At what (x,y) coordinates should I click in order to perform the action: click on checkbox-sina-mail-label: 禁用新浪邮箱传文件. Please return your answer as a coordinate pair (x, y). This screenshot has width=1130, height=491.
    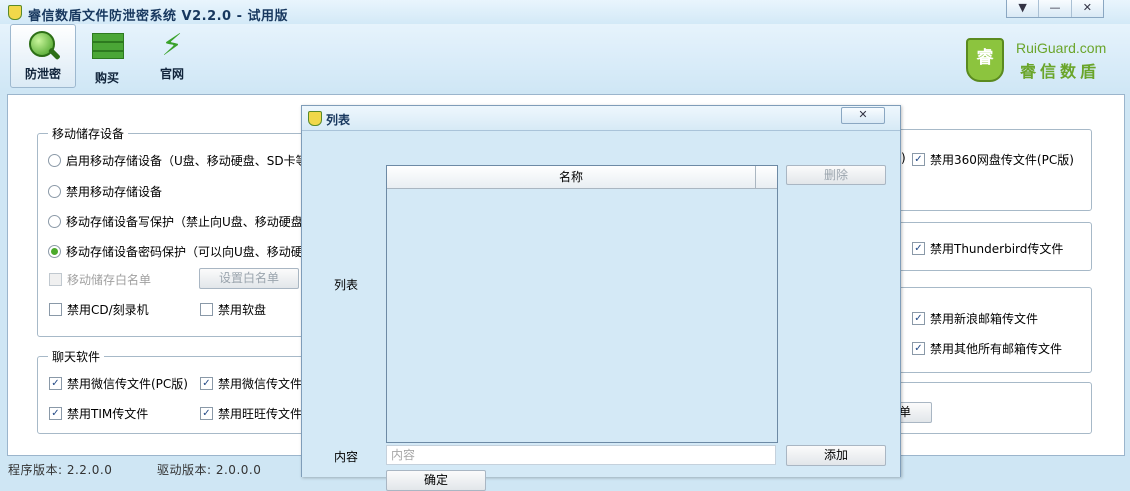
    Looking at the image, I should click on (984, 319).